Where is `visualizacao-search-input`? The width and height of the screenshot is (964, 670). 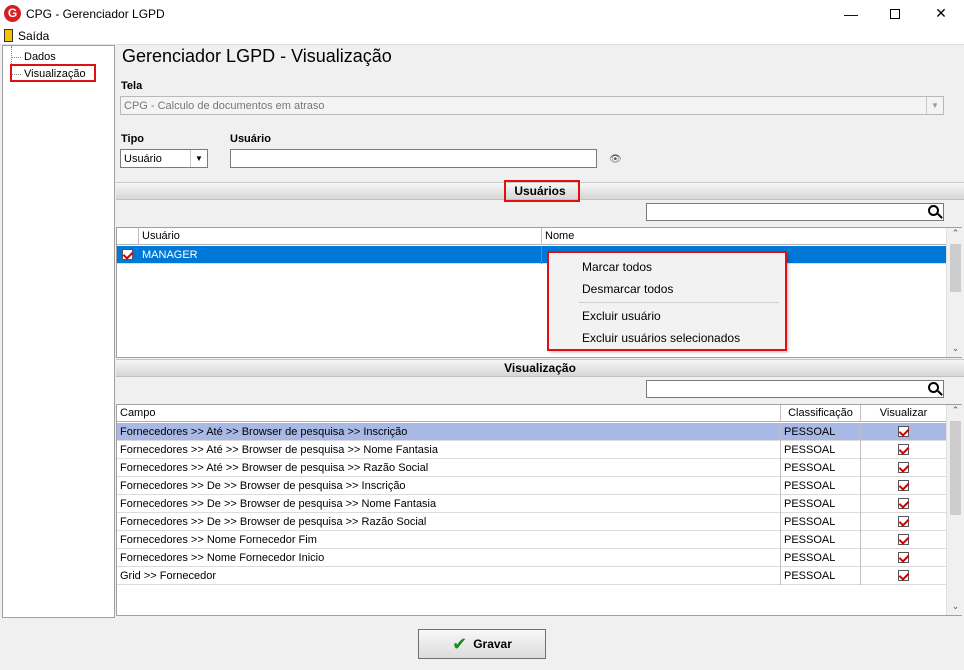 visualizacao-search-input is located at coordinates (795, 389).